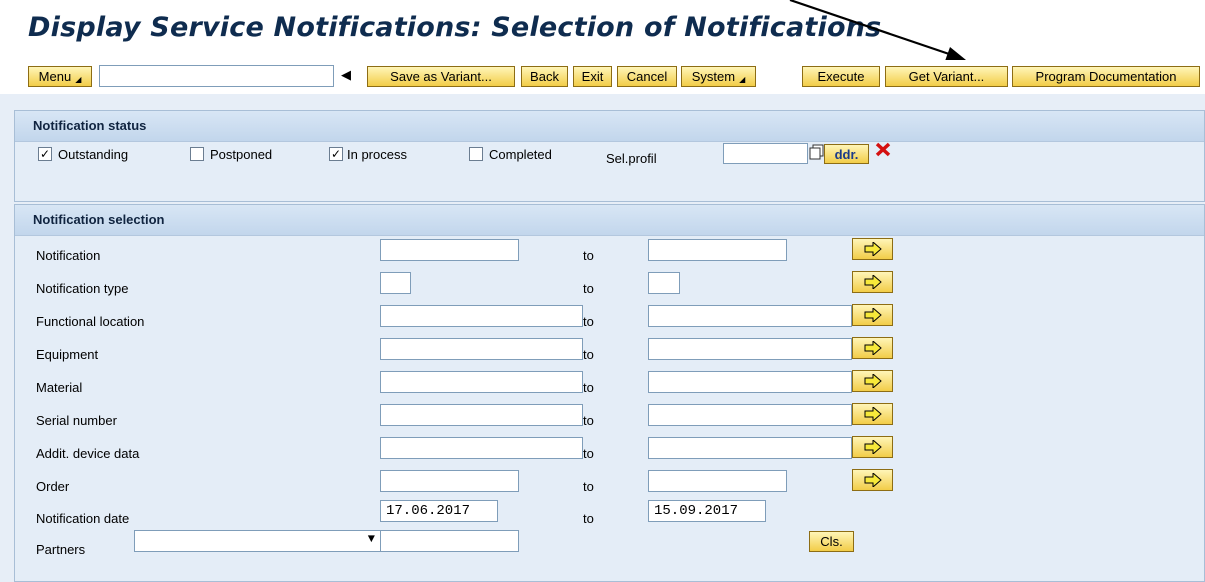  What do you see at coordinates (67, 354) in the screenshot?
I see `row-label-equipment: Equipment` at bounding box center [67, 354].